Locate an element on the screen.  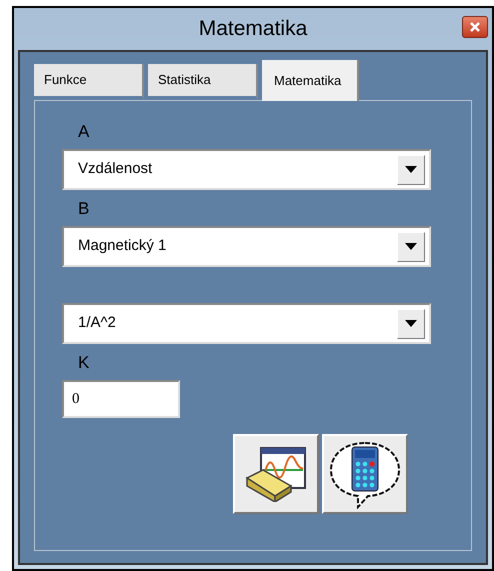
field-label: B is located at coordinates (84, 209).